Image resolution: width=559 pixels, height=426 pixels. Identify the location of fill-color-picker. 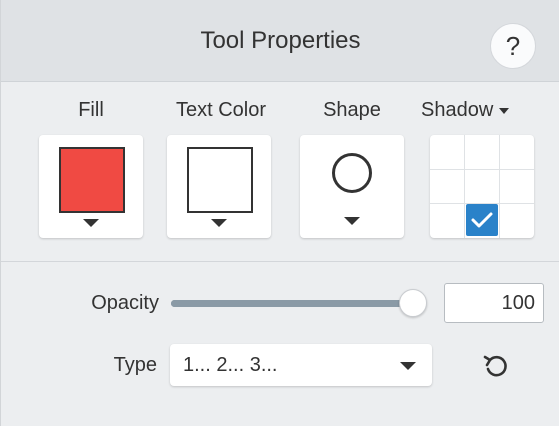
(91, 186).